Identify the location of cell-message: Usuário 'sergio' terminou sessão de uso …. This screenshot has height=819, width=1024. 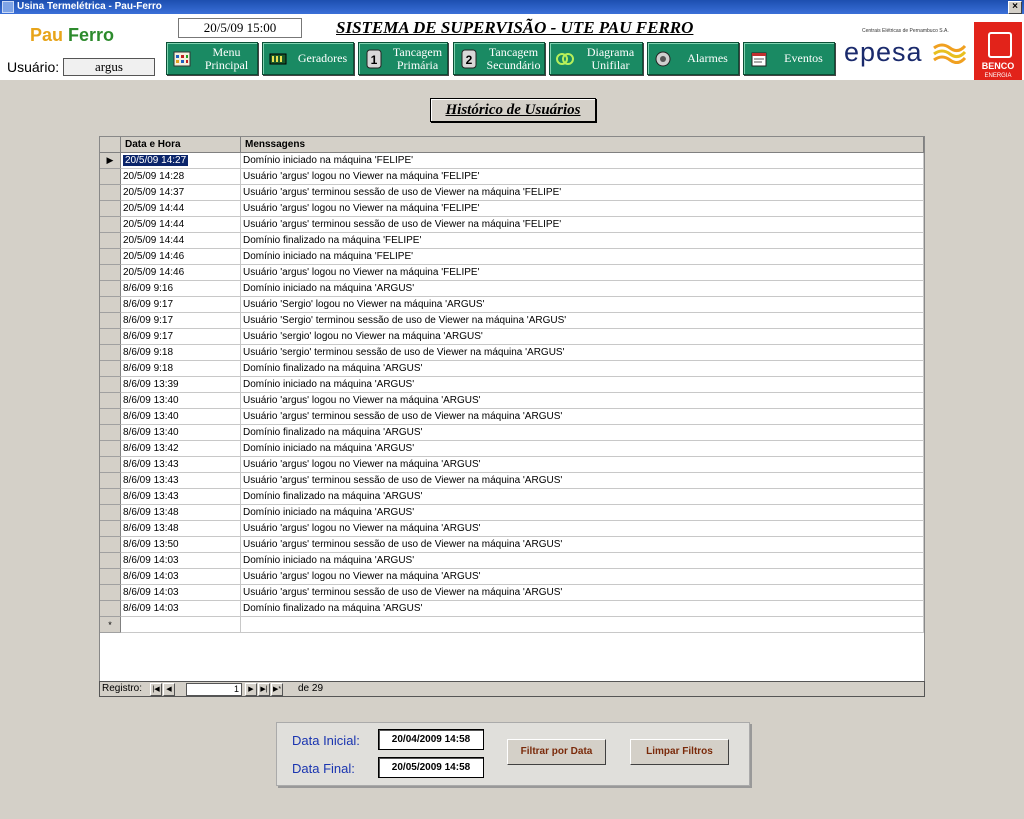
(582, 352).